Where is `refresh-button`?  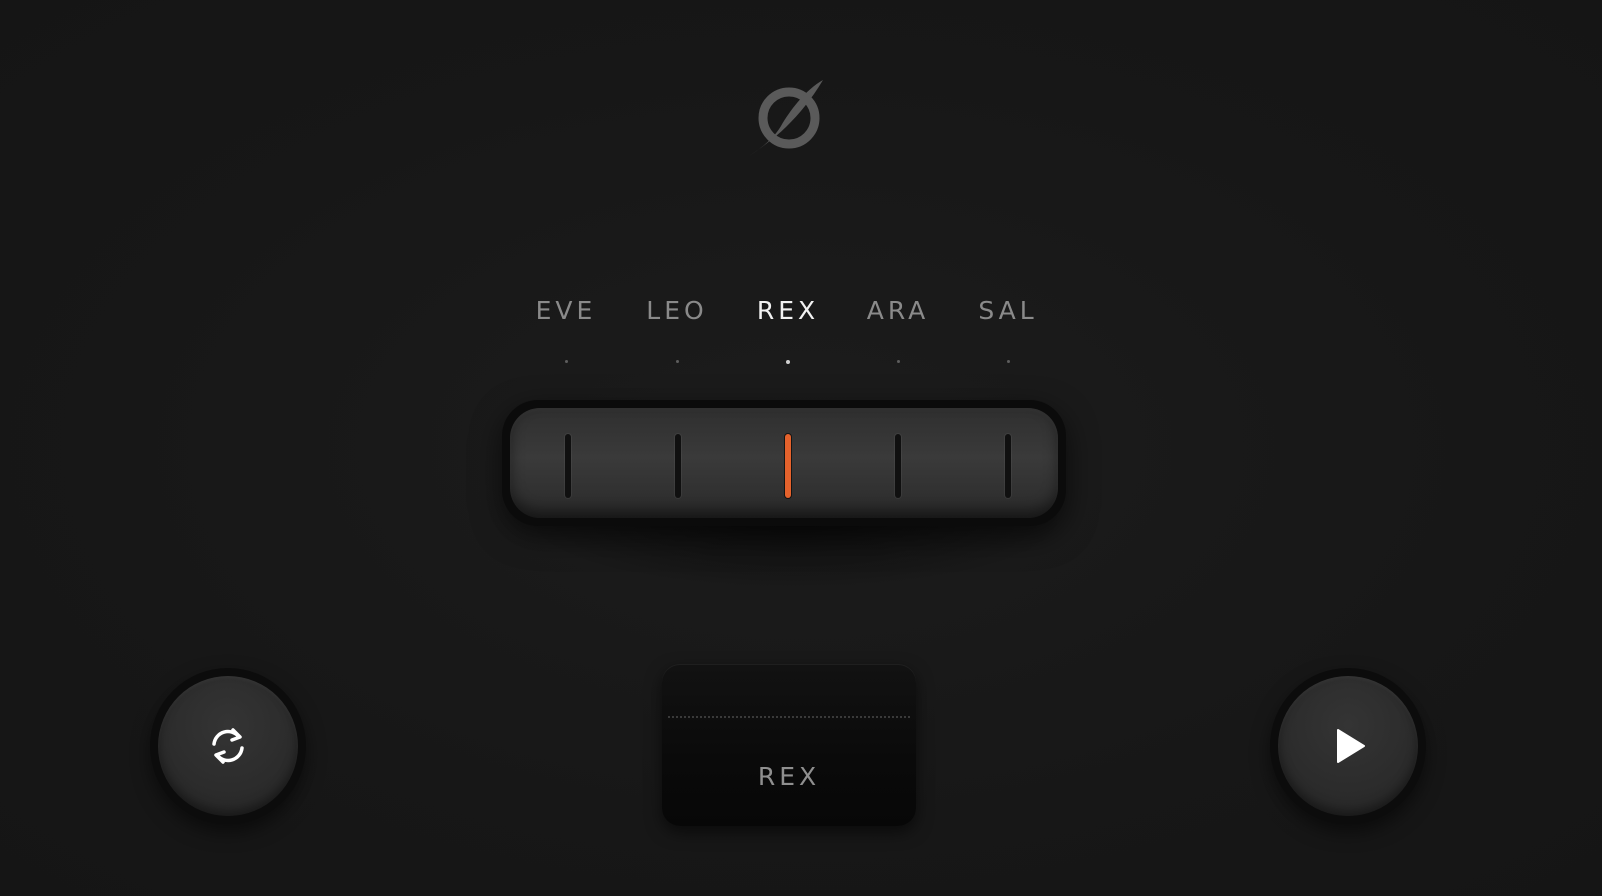
refresh-button is located at coordinates (228, 746).